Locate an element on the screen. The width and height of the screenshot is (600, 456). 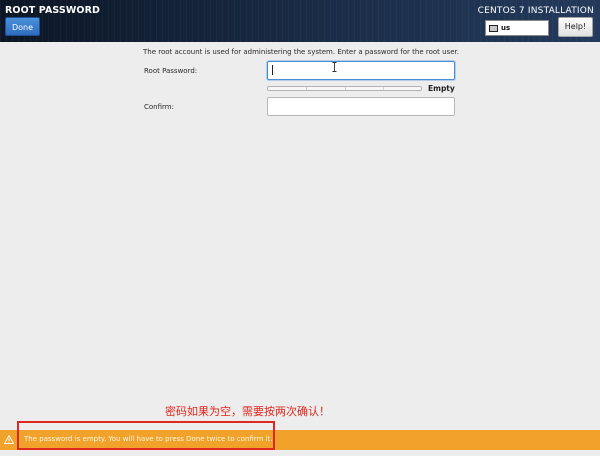
root-password-input is located at coordinates (361, 70).